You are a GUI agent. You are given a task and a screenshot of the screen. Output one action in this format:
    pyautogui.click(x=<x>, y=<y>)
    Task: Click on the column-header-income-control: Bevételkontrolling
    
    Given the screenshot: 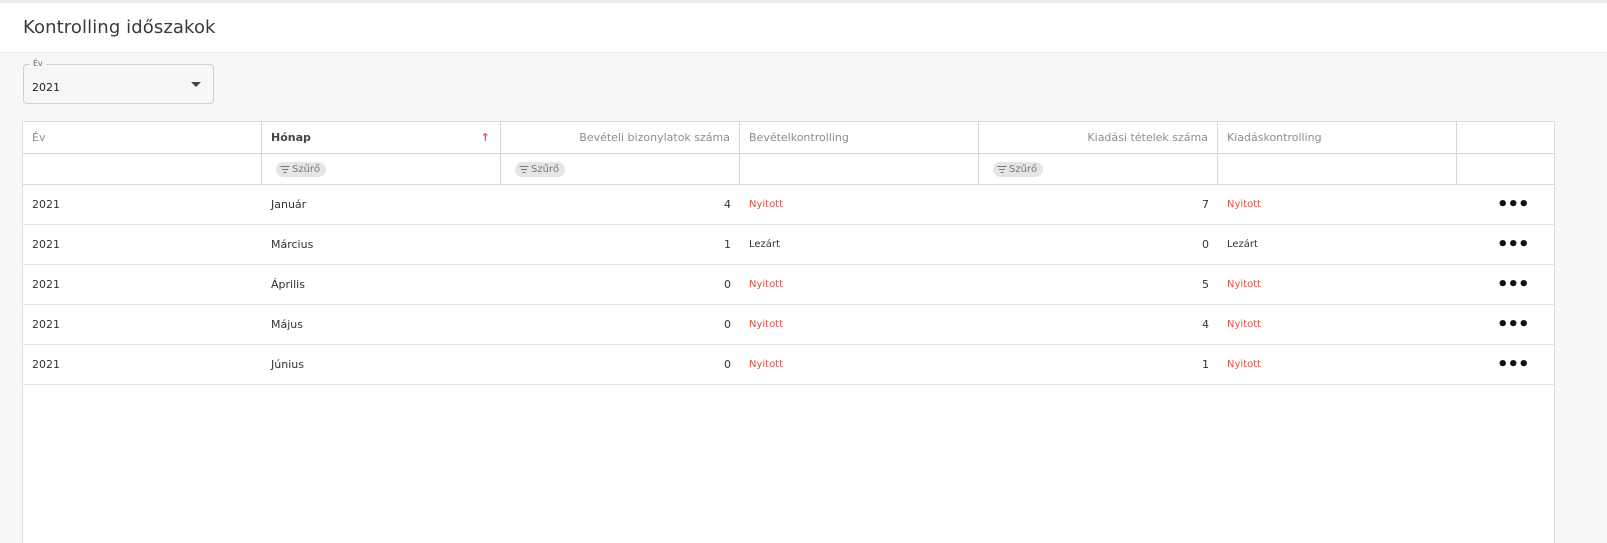 What is the action you would take?
    pyautogui.click(x=859, y=137)
    